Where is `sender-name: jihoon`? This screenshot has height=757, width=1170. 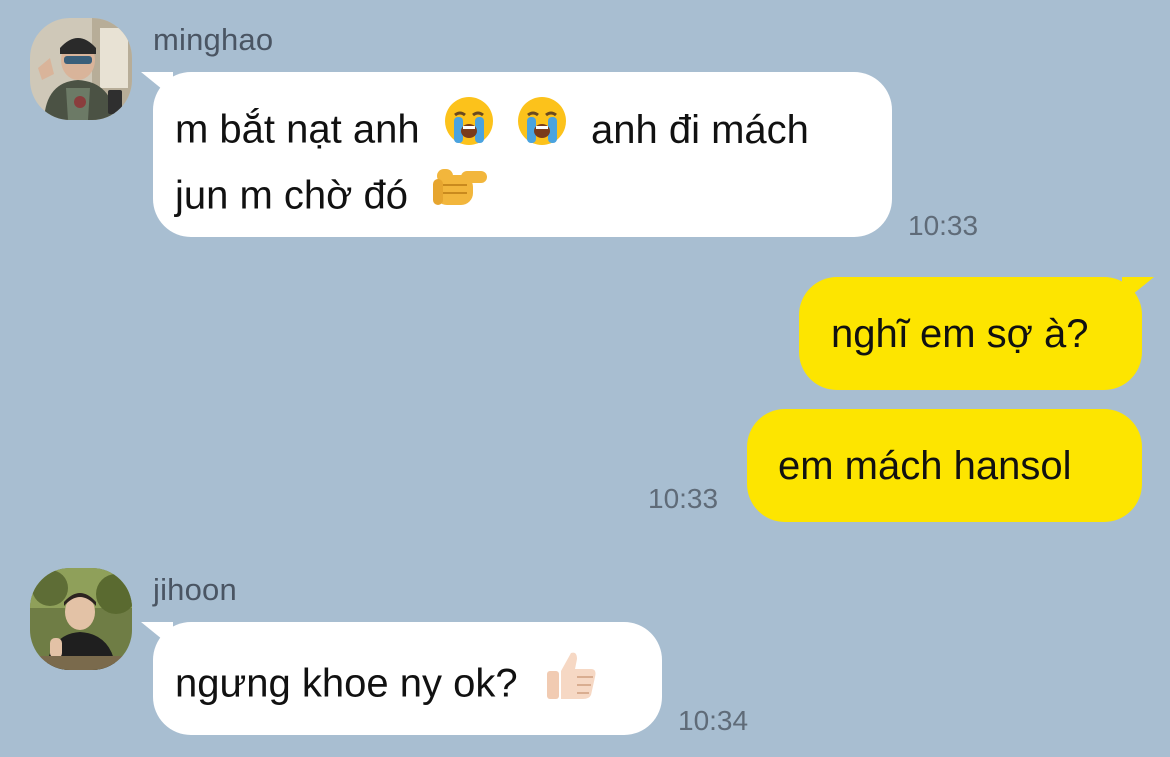
sender-name: jihoon is located at coordinates (195, 589).